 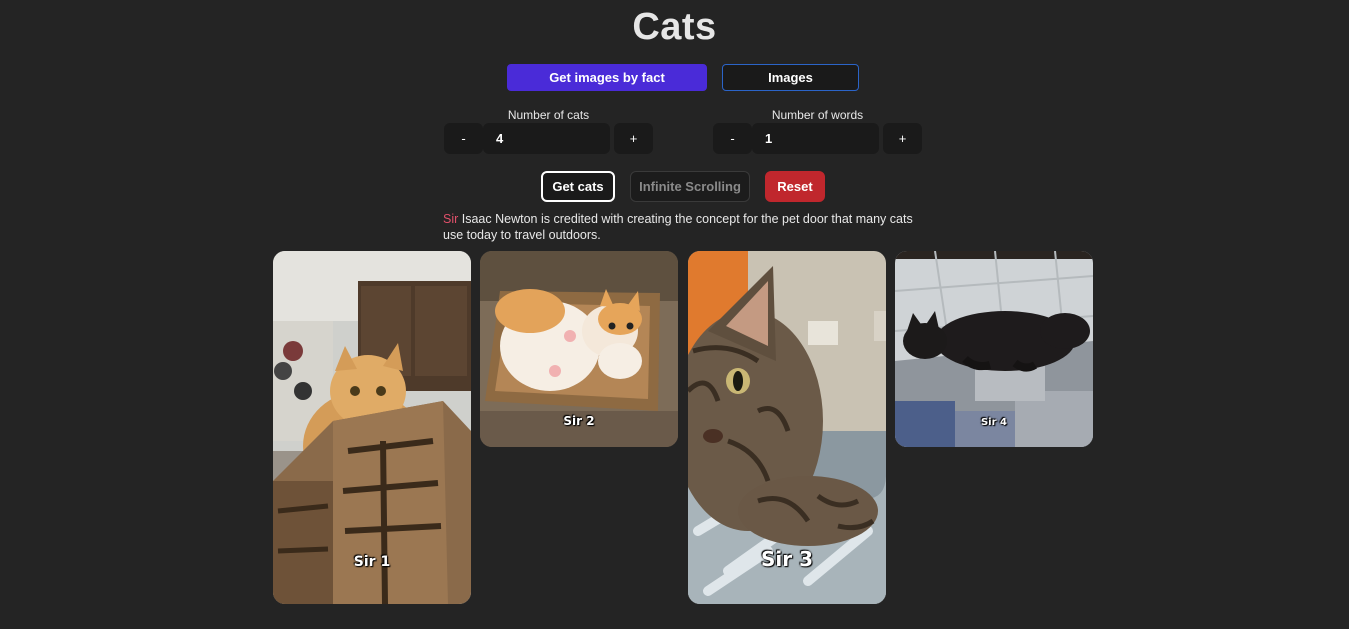 I want to click on number-of-cats-label: Number of cats, so click(x=548, y=115).